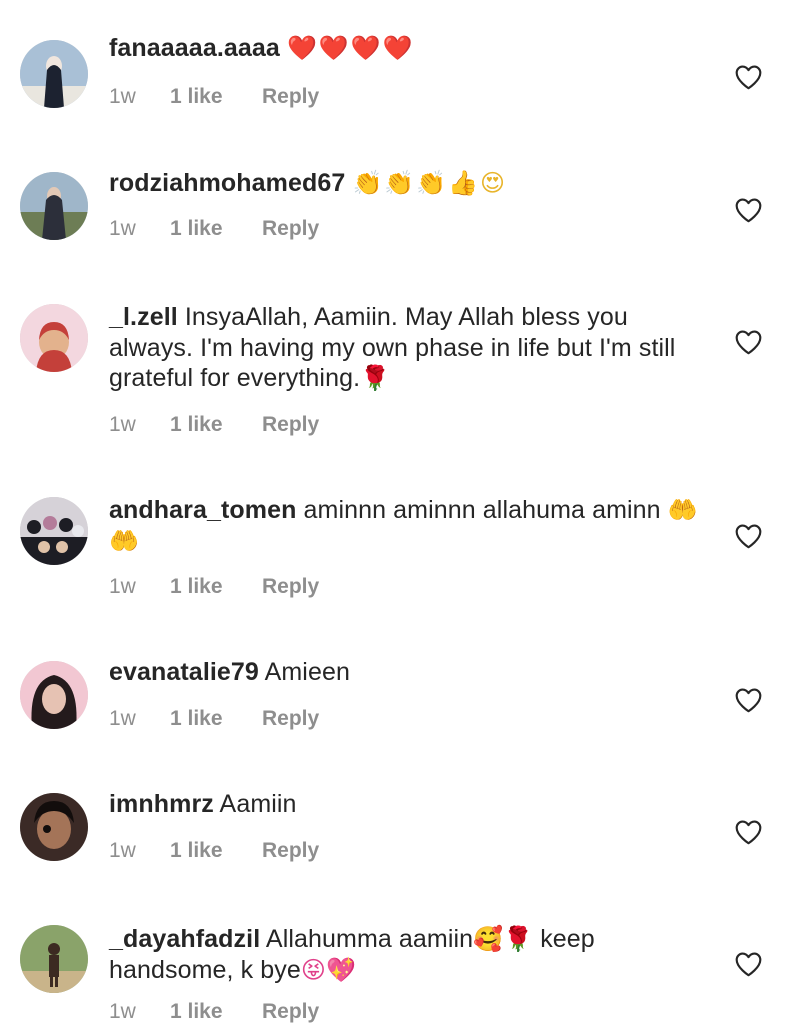 The width and height of the screenshot is (809, 1025). Describe the element at coordinates (227, 183) in the screenshot. I see `comment-username: rodziahmohamed67` at that location.